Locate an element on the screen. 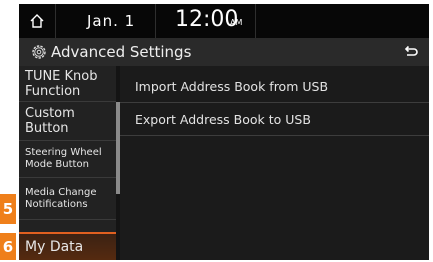 Image resolution: width=433 pixels, height=262 pixels. sidebar-item-label: Steering Wheel Mode Button is located at coordinates (63, 158).